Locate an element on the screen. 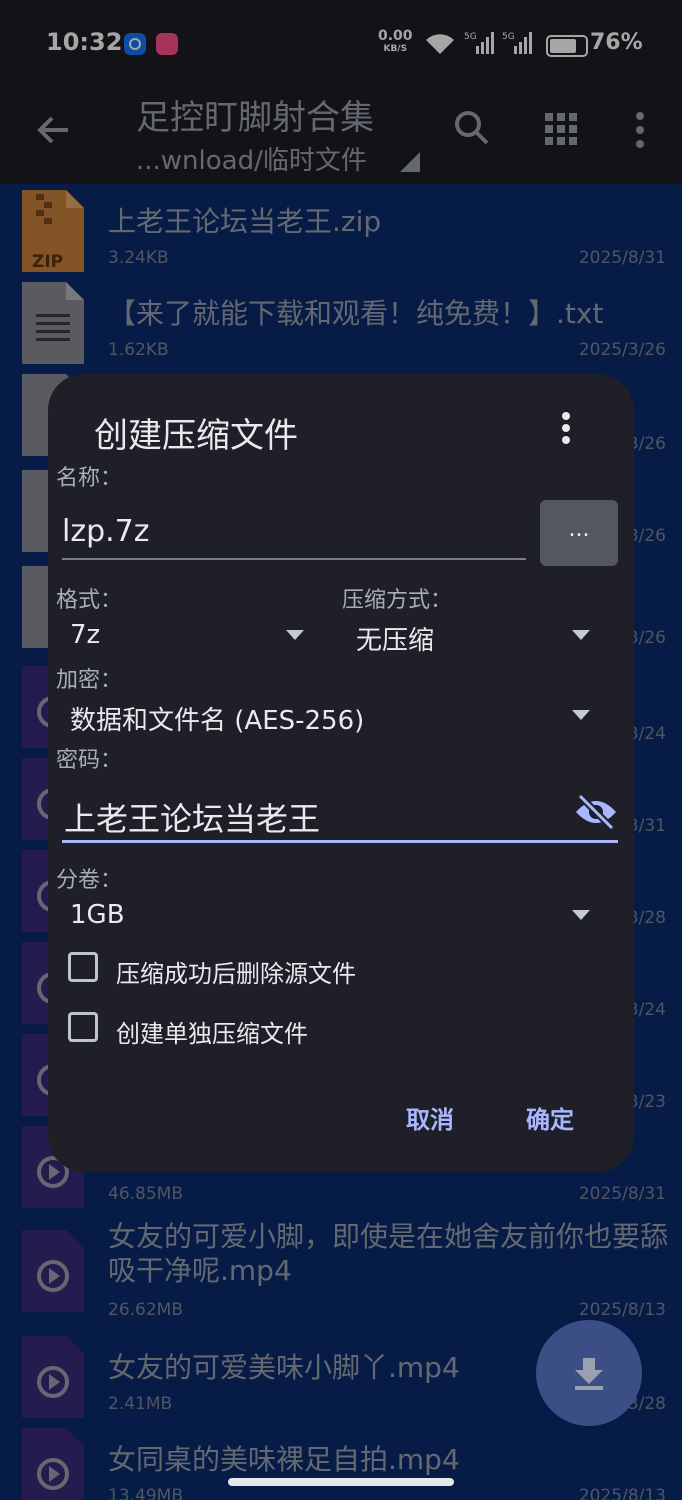 Image resolution: width=682 pixels, height=1500 pixels. dialog-more-icon is located at coordinates (566, 428).